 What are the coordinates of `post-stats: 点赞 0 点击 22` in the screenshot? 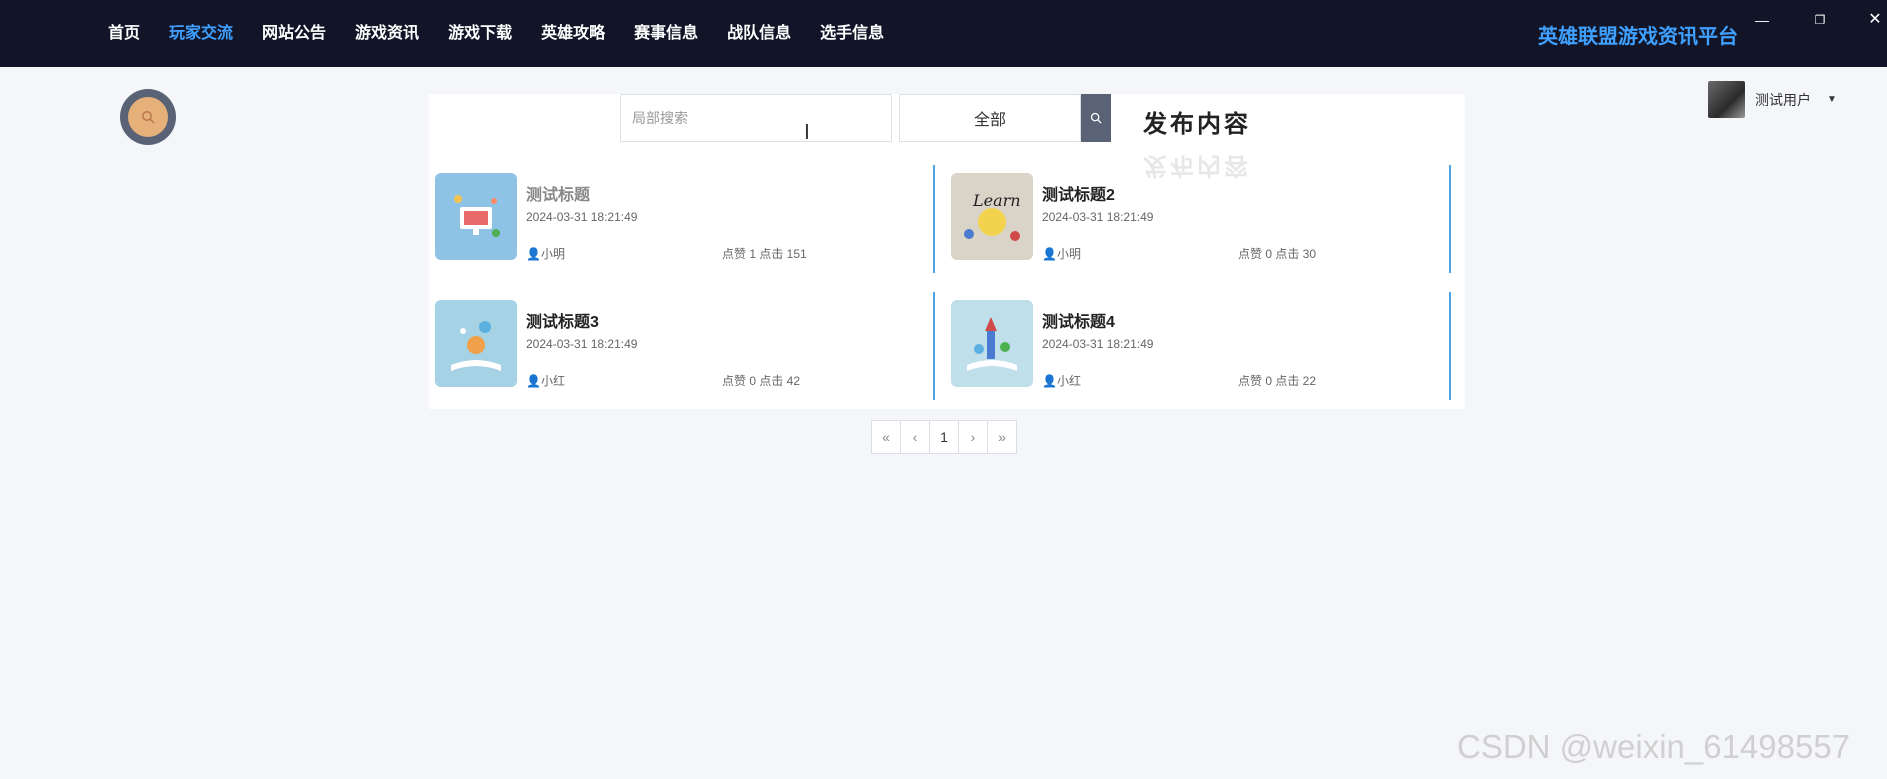 It's located at (1277, 381).